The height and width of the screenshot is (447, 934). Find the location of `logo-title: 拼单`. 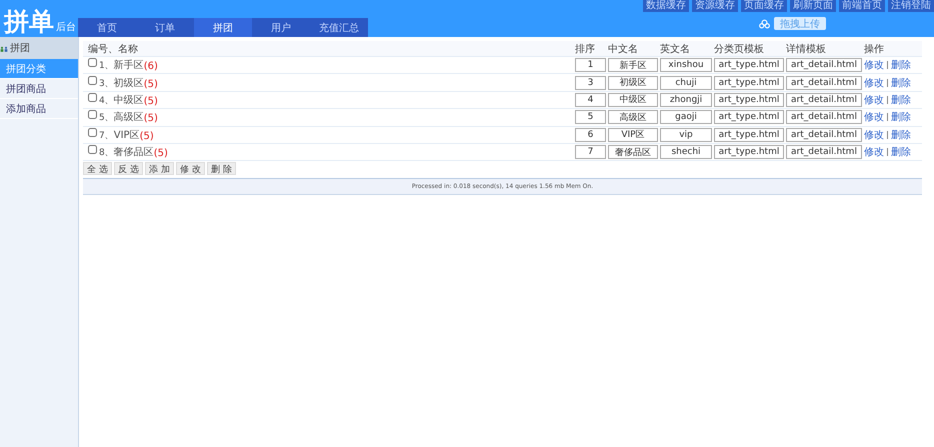

logo-title: 拼单 is located at coordinates (29, 21).